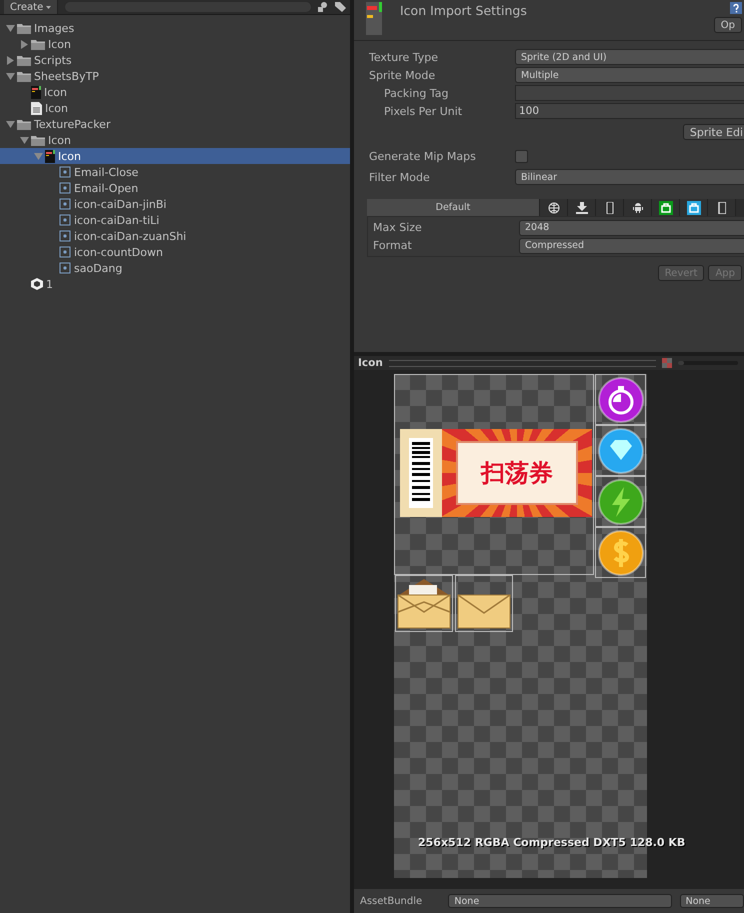 The image size is (744, 913). I want to click on tree-item: Scripts, so click(175, 60).